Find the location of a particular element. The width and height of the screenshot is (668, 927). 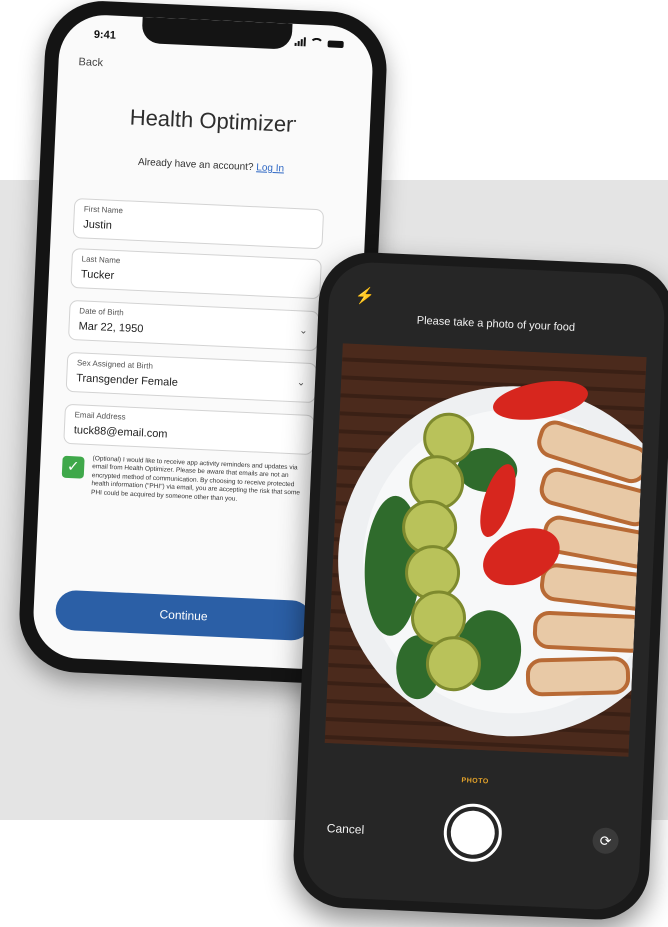

camera-prompt: Please take a photo of your food is located at coordinates (496, 324).